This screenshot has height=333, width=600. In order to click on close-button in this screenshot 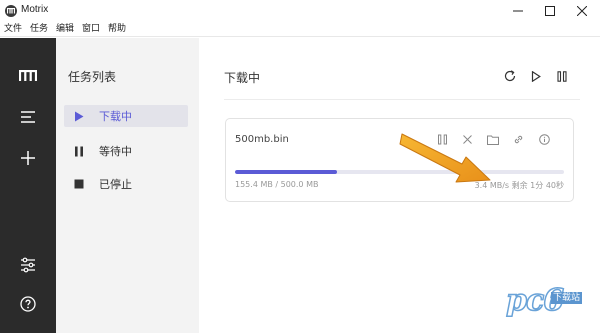, I will do `click(582, 11)`.